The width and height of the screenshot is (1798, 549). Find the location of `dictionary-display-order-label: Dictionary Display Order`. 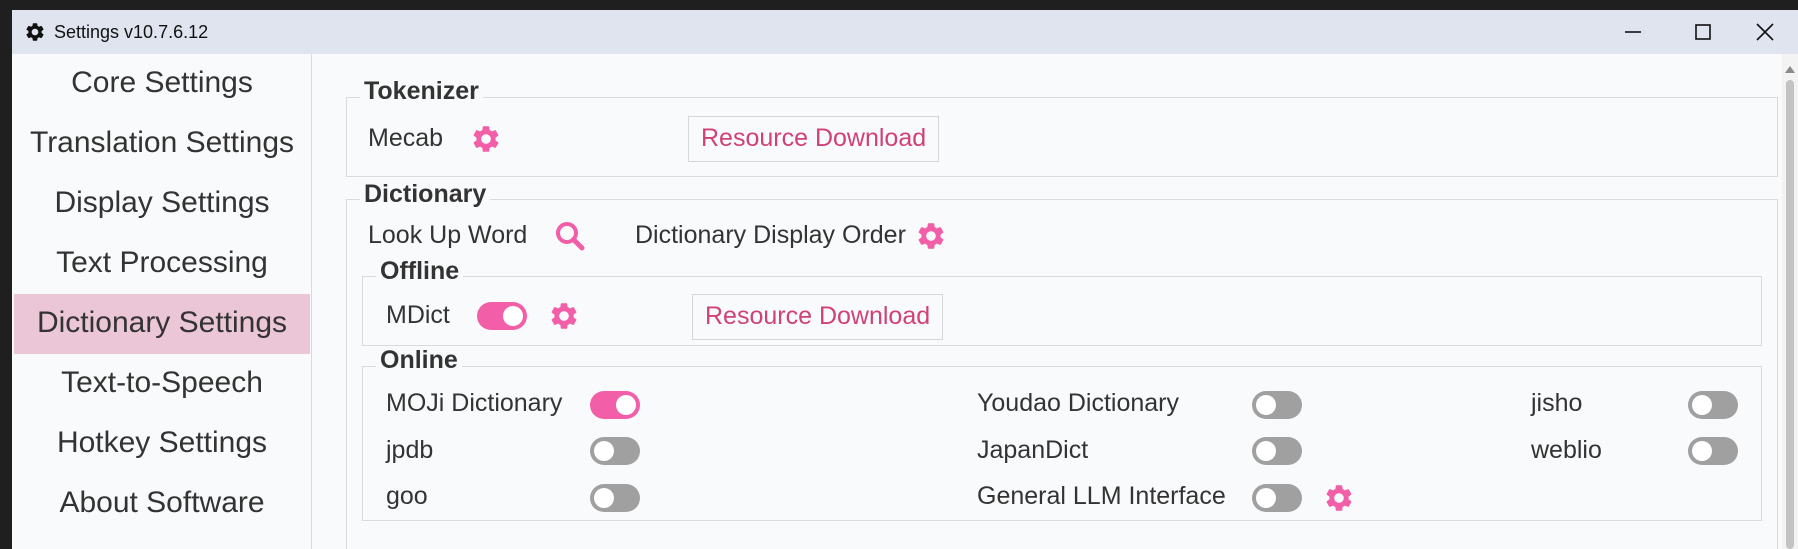

dictionary-display-order-label: Dictionary Display Order is located at coordinates (770, 235).